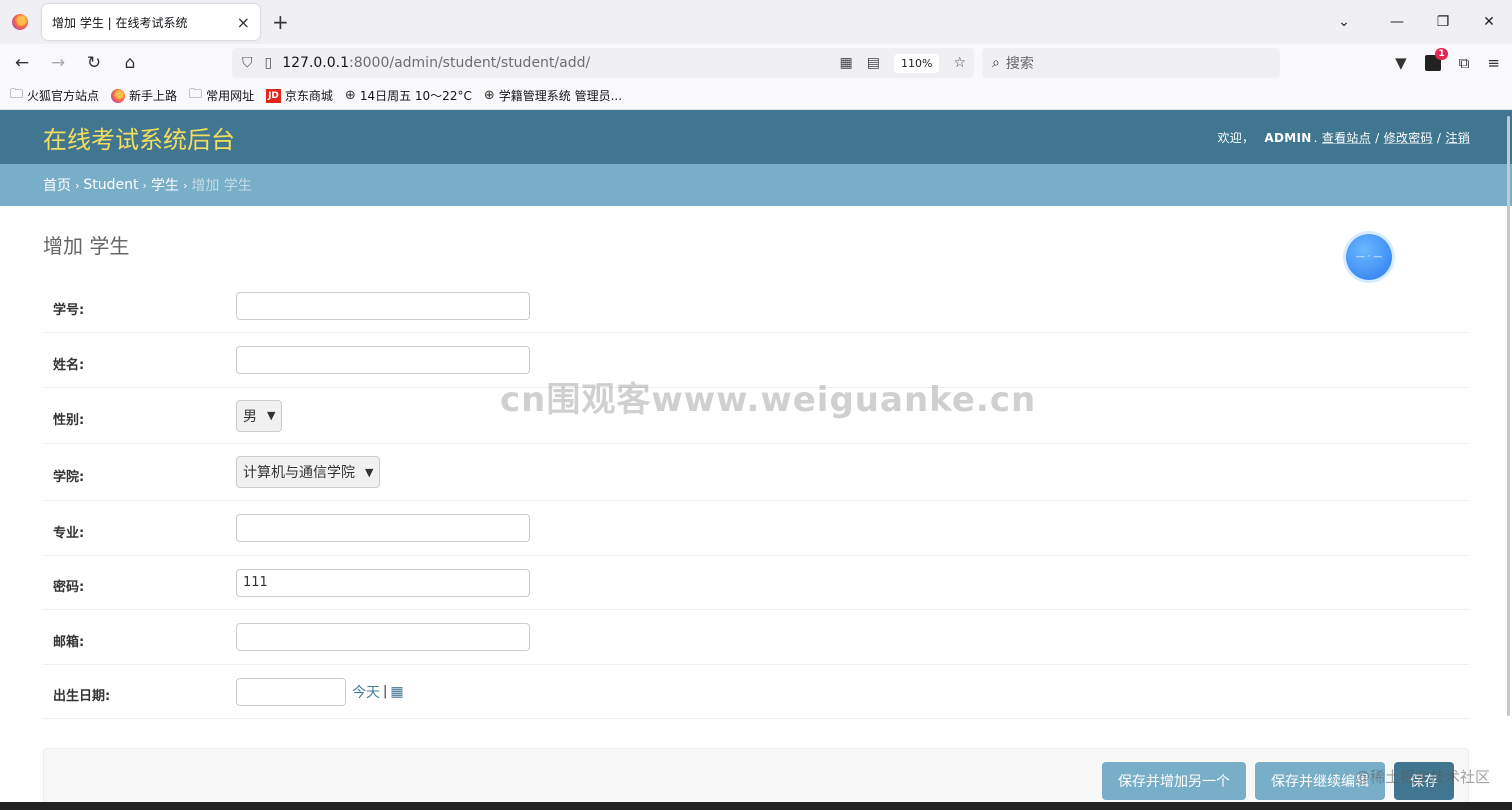 Image resolution: width=1512 pixels, height=810 pixels. Describe the element at coordinates (308, 472) in the screenshot. I see `college-select: 计算机与通信学院 ▼` at that location.